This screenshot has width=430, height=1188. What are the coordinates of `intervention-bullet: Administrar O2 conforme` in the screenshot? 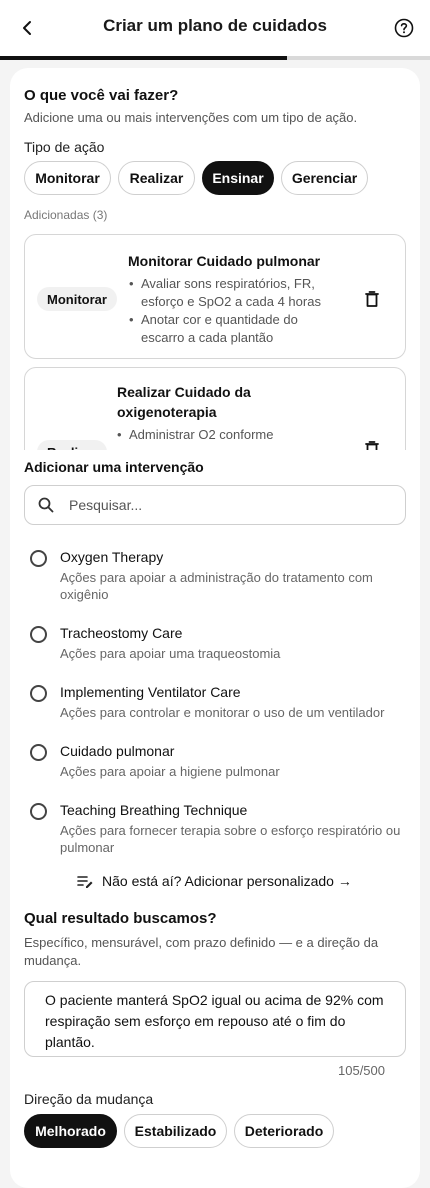 It's located at (217, 435).